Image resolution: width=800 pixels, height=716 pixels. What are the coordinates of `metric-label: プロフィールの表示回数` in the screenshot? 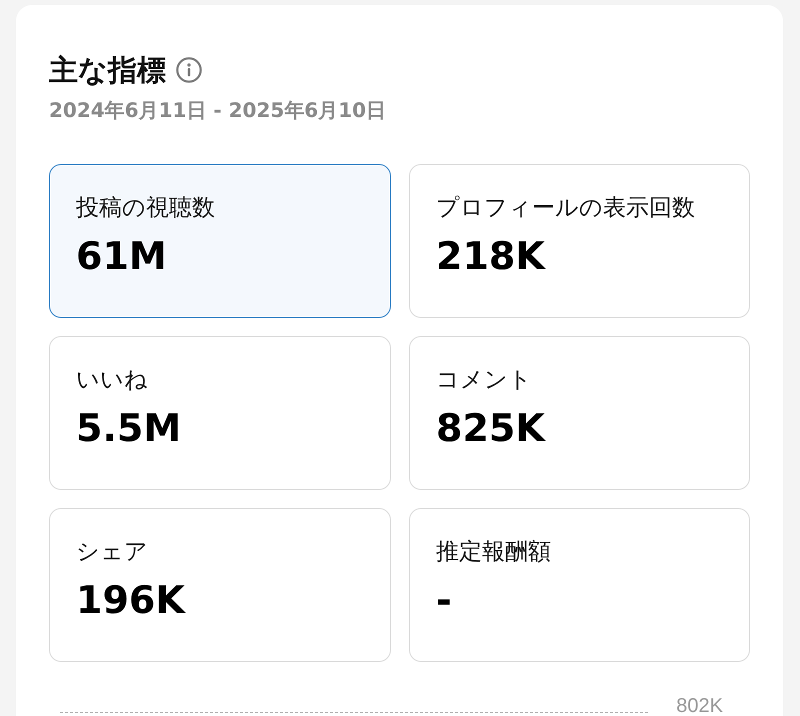 It's located at (565, 208).